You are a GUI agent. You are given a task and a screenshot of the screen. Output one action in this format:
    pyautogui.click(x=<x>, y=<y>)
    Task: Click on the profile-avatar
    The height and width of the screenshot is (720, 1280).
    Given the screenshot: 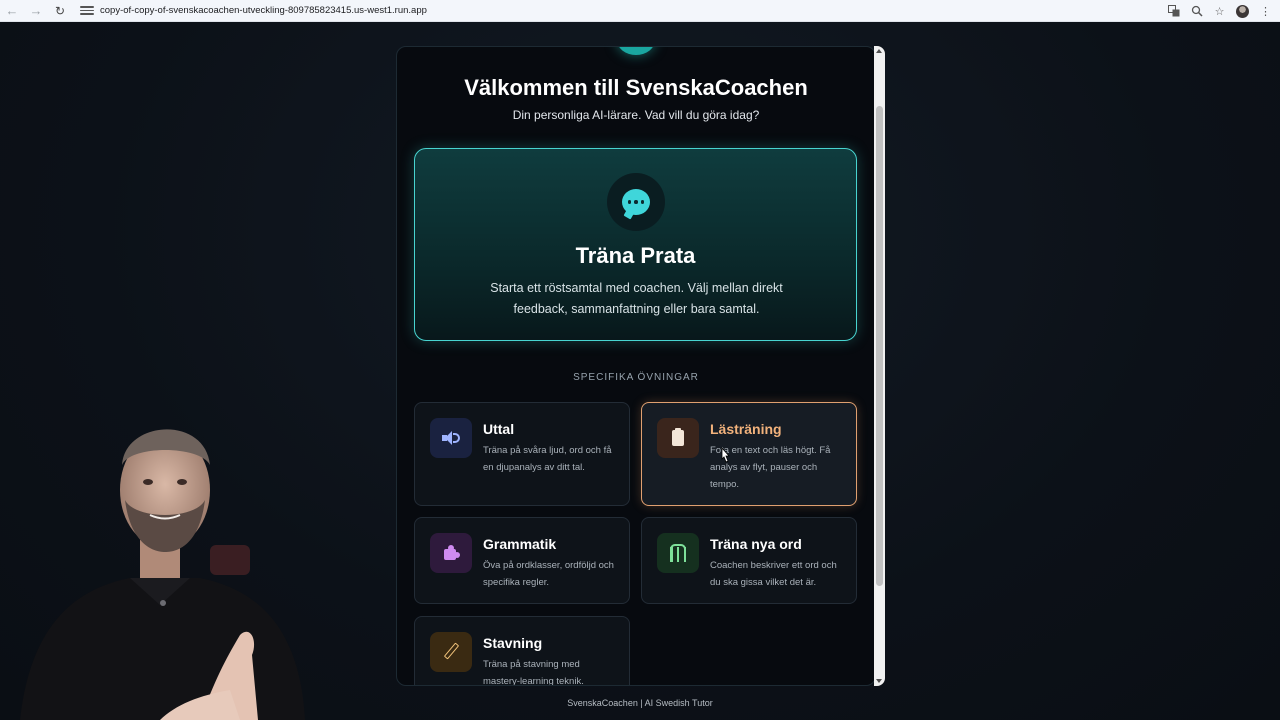 What is the action you would take?
    pyautogui.click(x=1242, y=11)
    